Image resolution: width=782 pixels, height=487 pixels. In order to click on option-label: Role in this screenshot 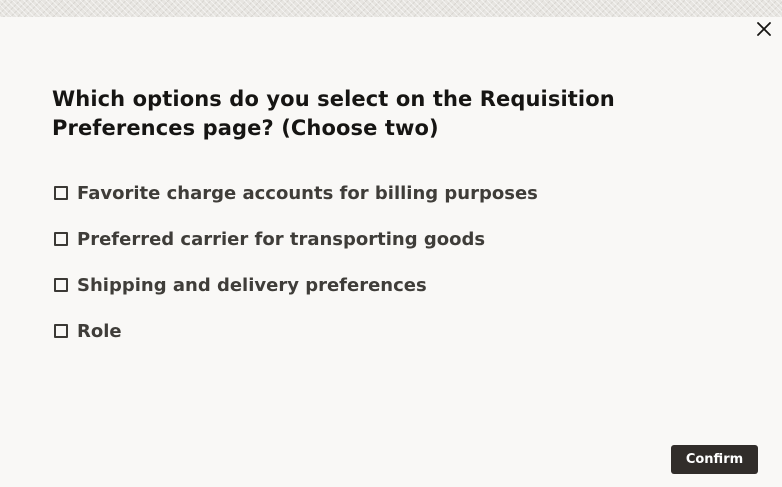, I will do `click(99, 331)`.